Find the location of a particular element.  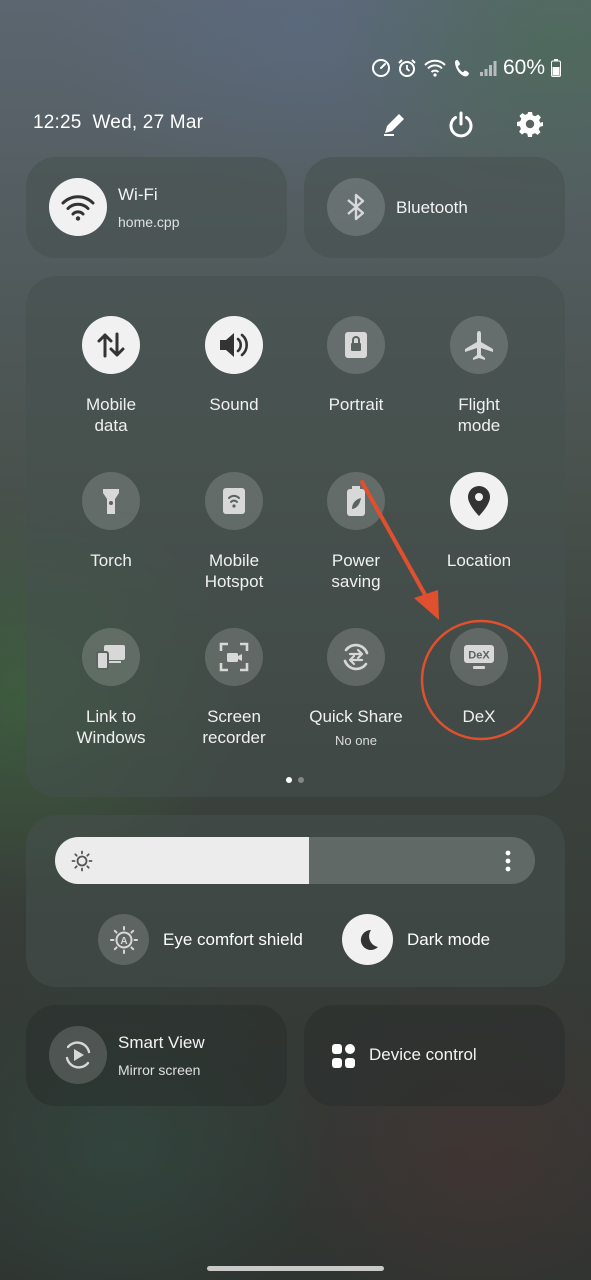

moon-icon is located at coordinates (369, 939).